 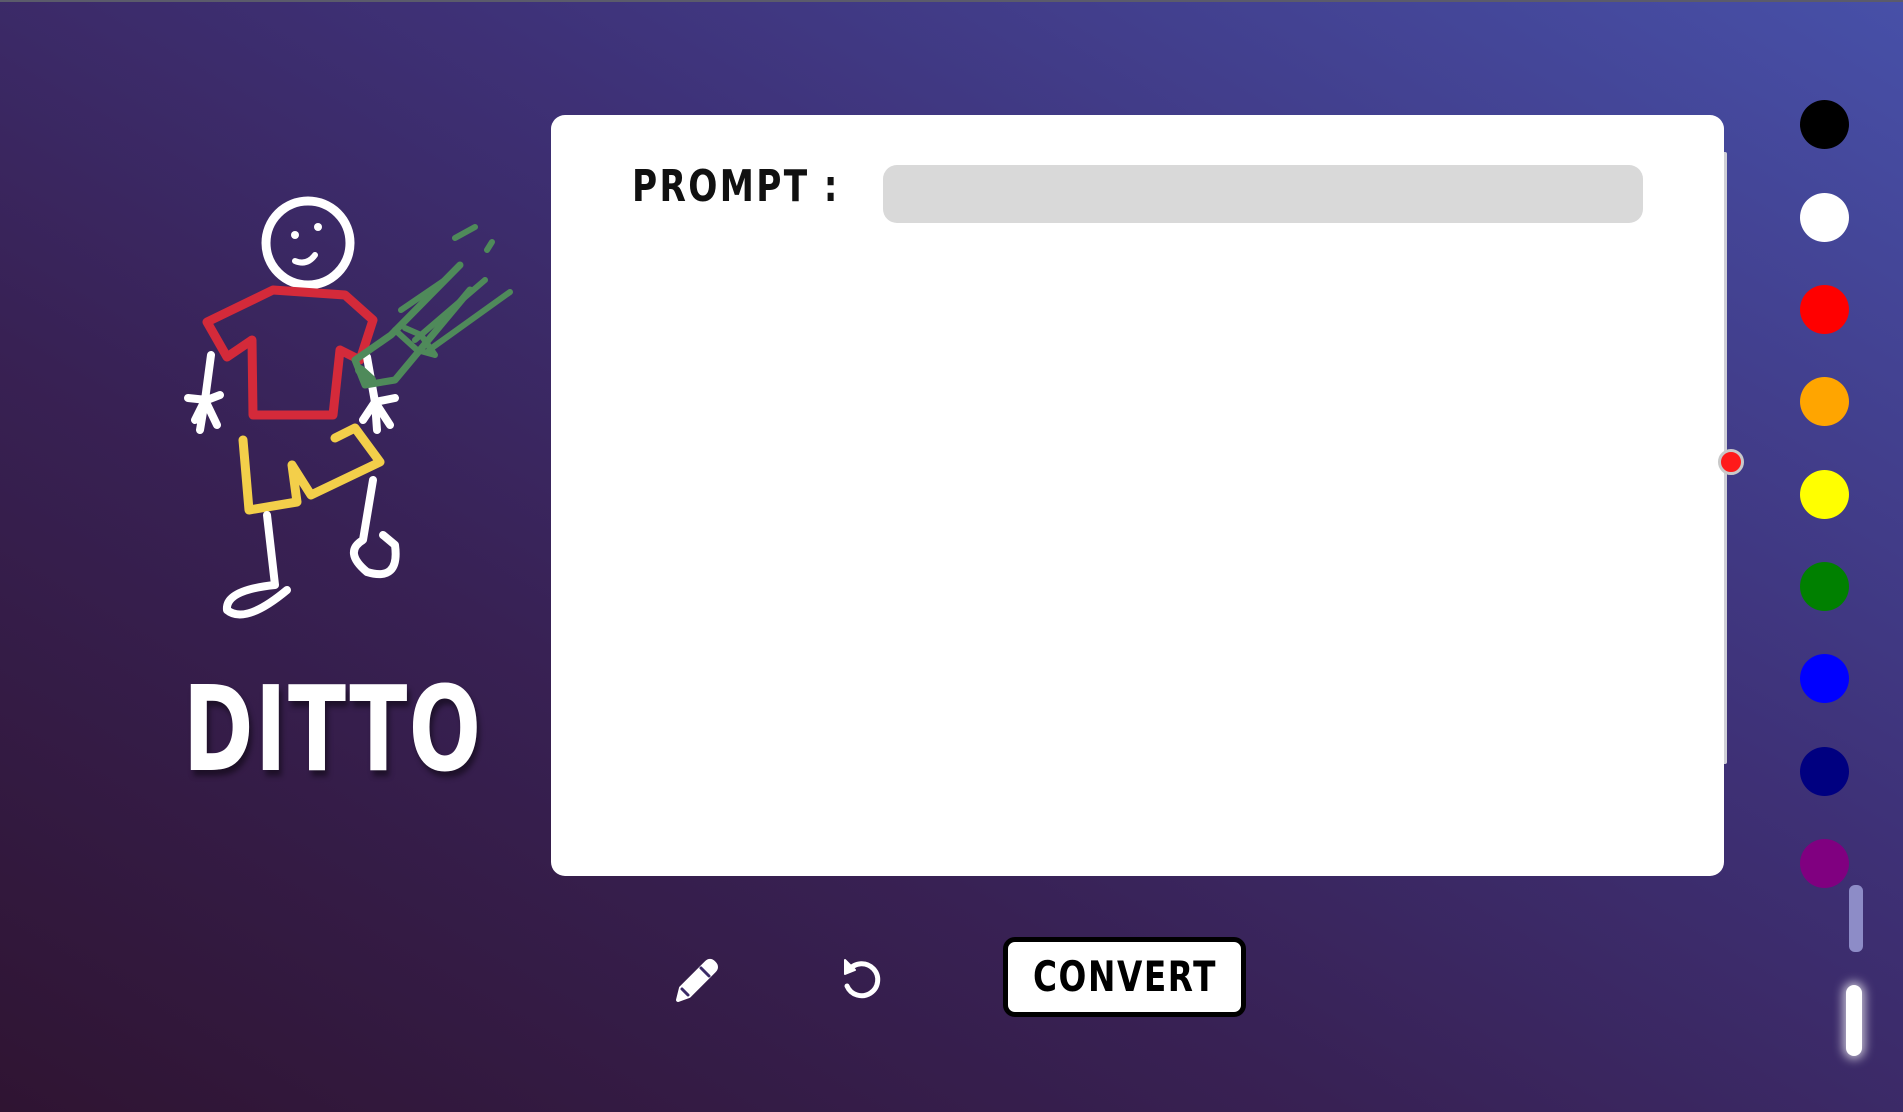 What do you see at coordinates (1824, 494) in the screenshot?
I see `color-swatch-yellow` at bounding box center [1824, 494].